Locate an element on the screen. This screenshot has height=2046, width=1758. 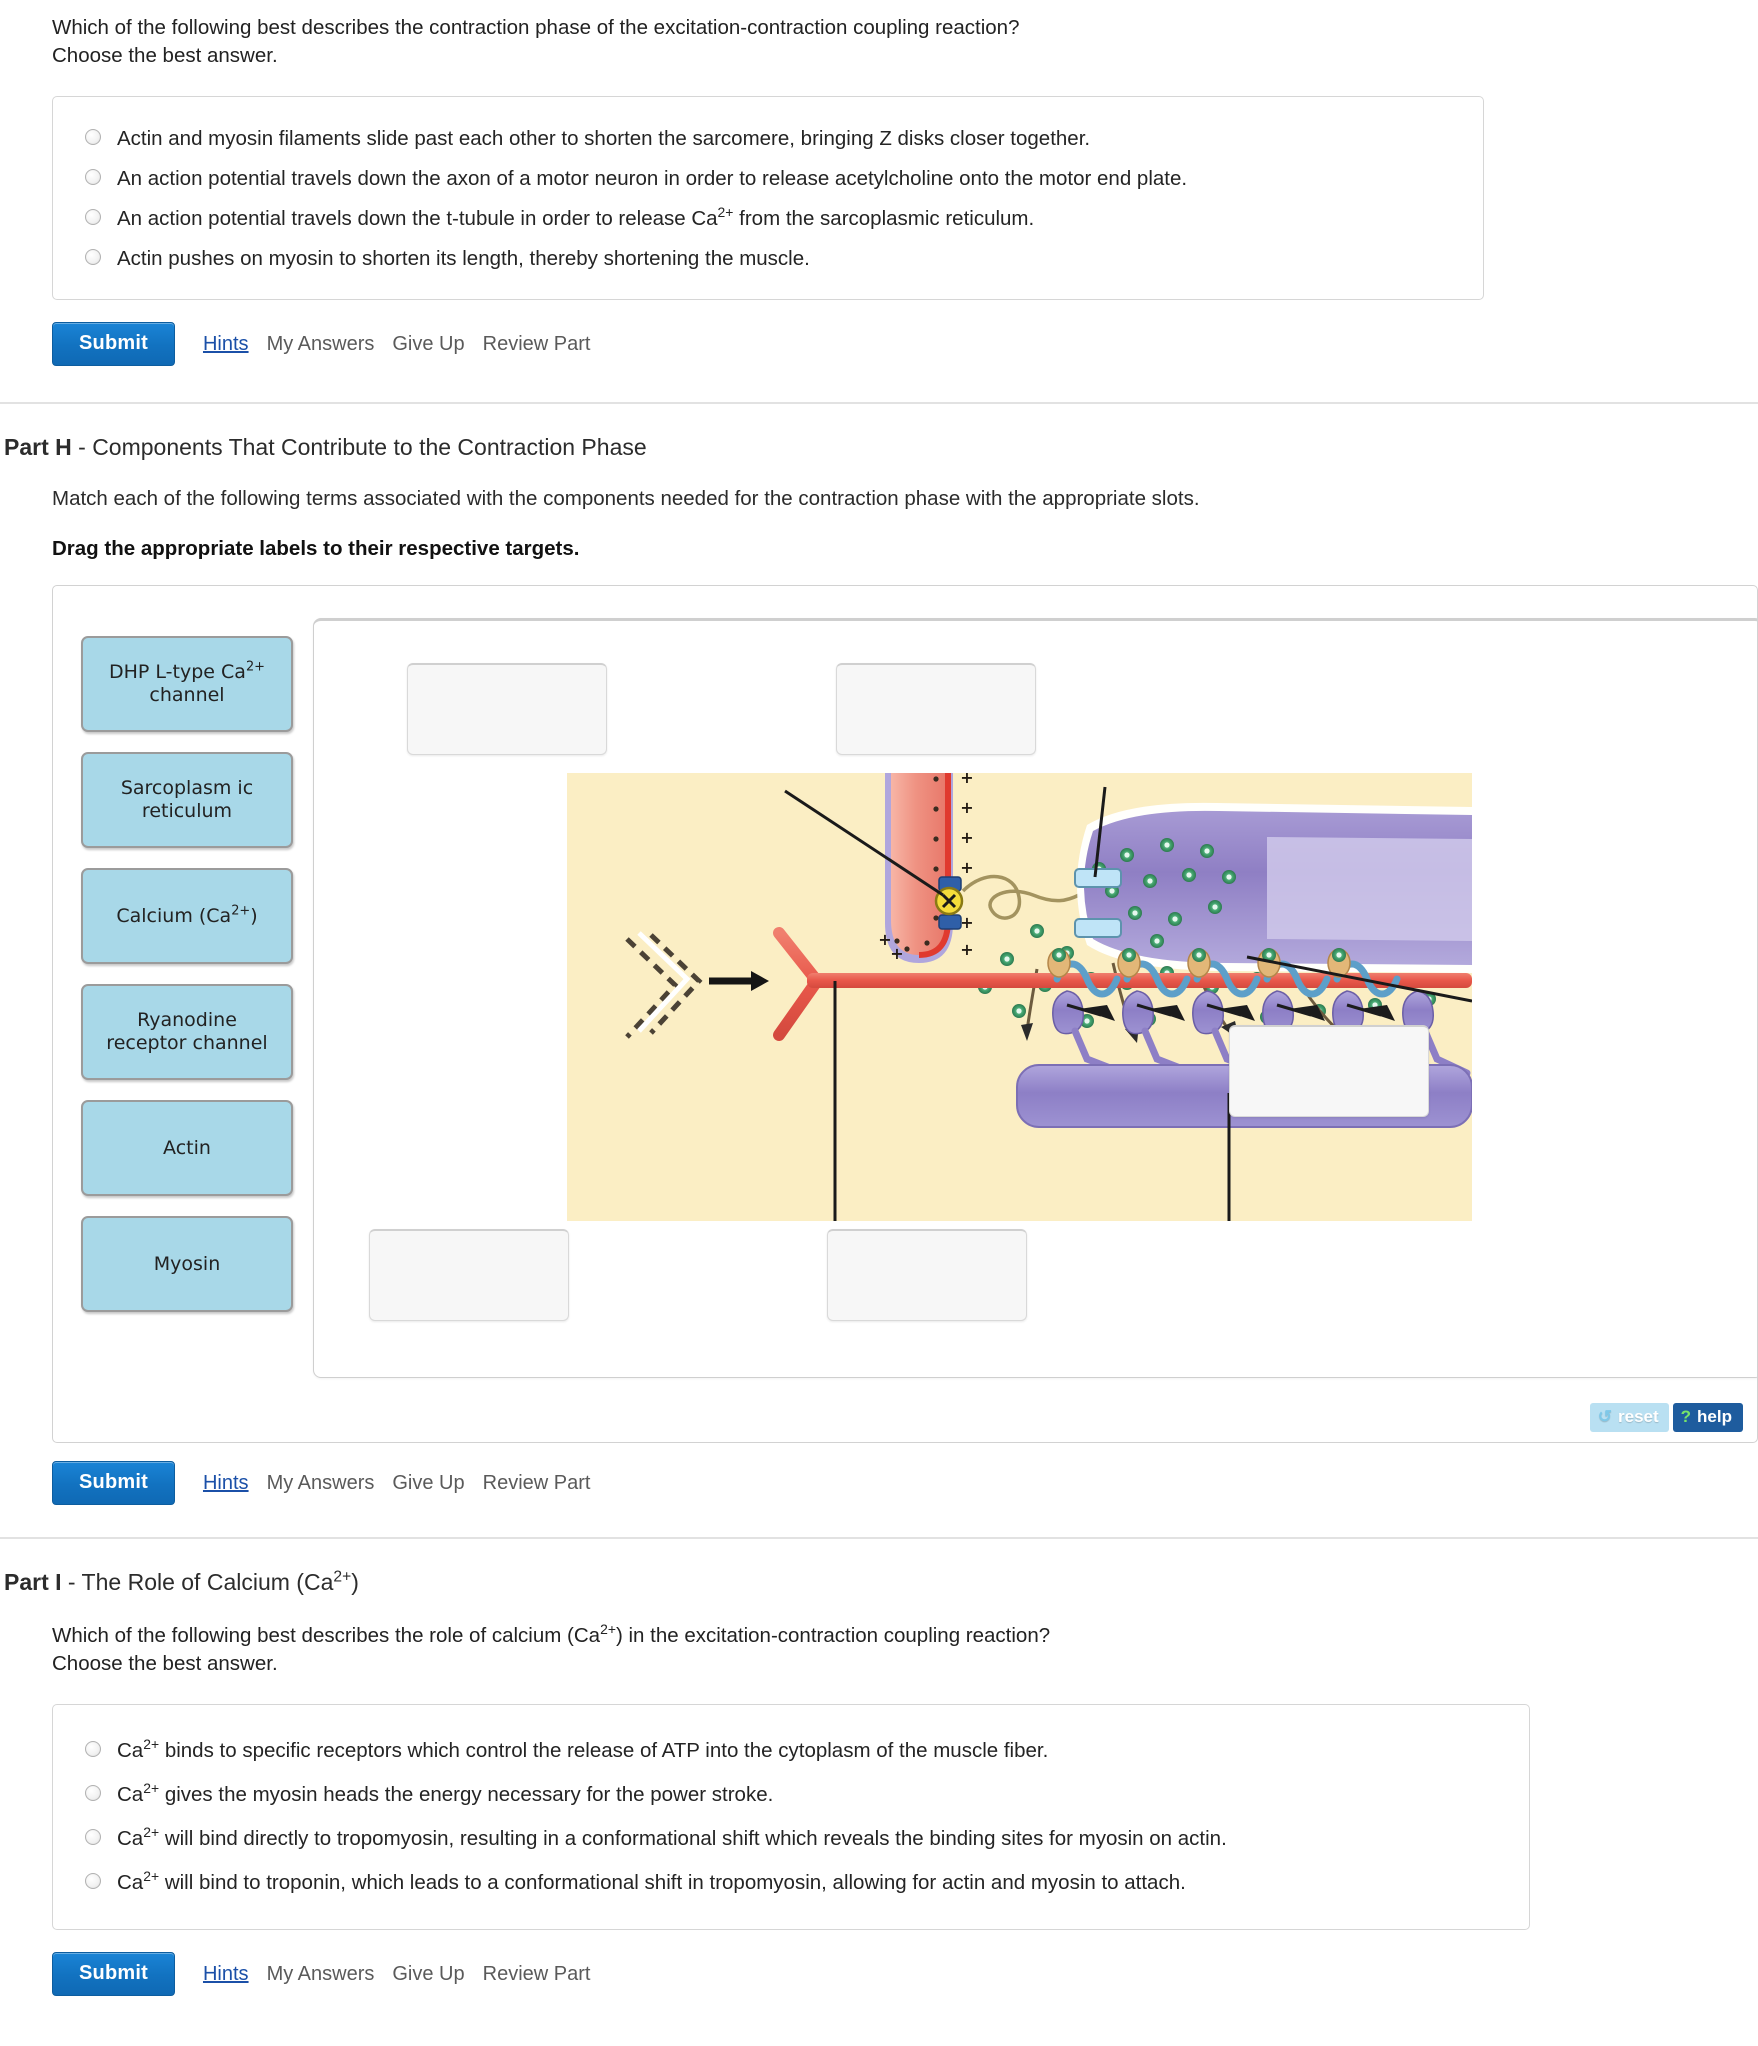
drag-label-actin: Actin is located at coordinates (187, 1148).